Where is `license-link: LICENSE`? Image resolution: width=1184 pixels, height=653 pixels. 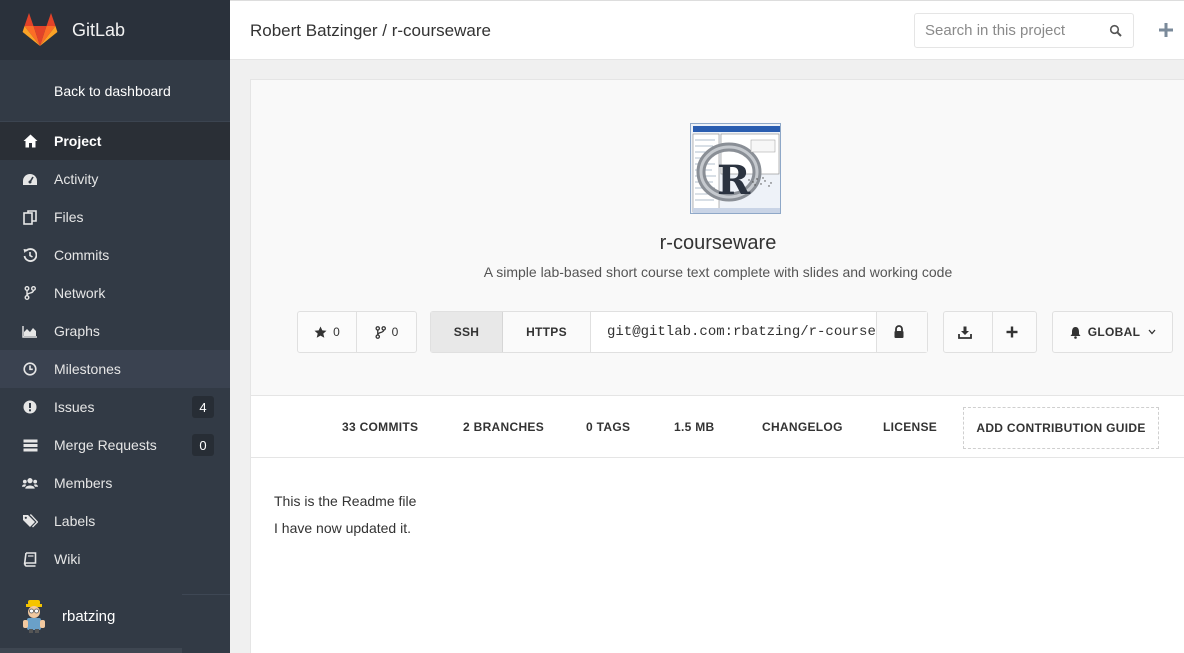
license-link: LICENSE is located at coordinates (910, 427).